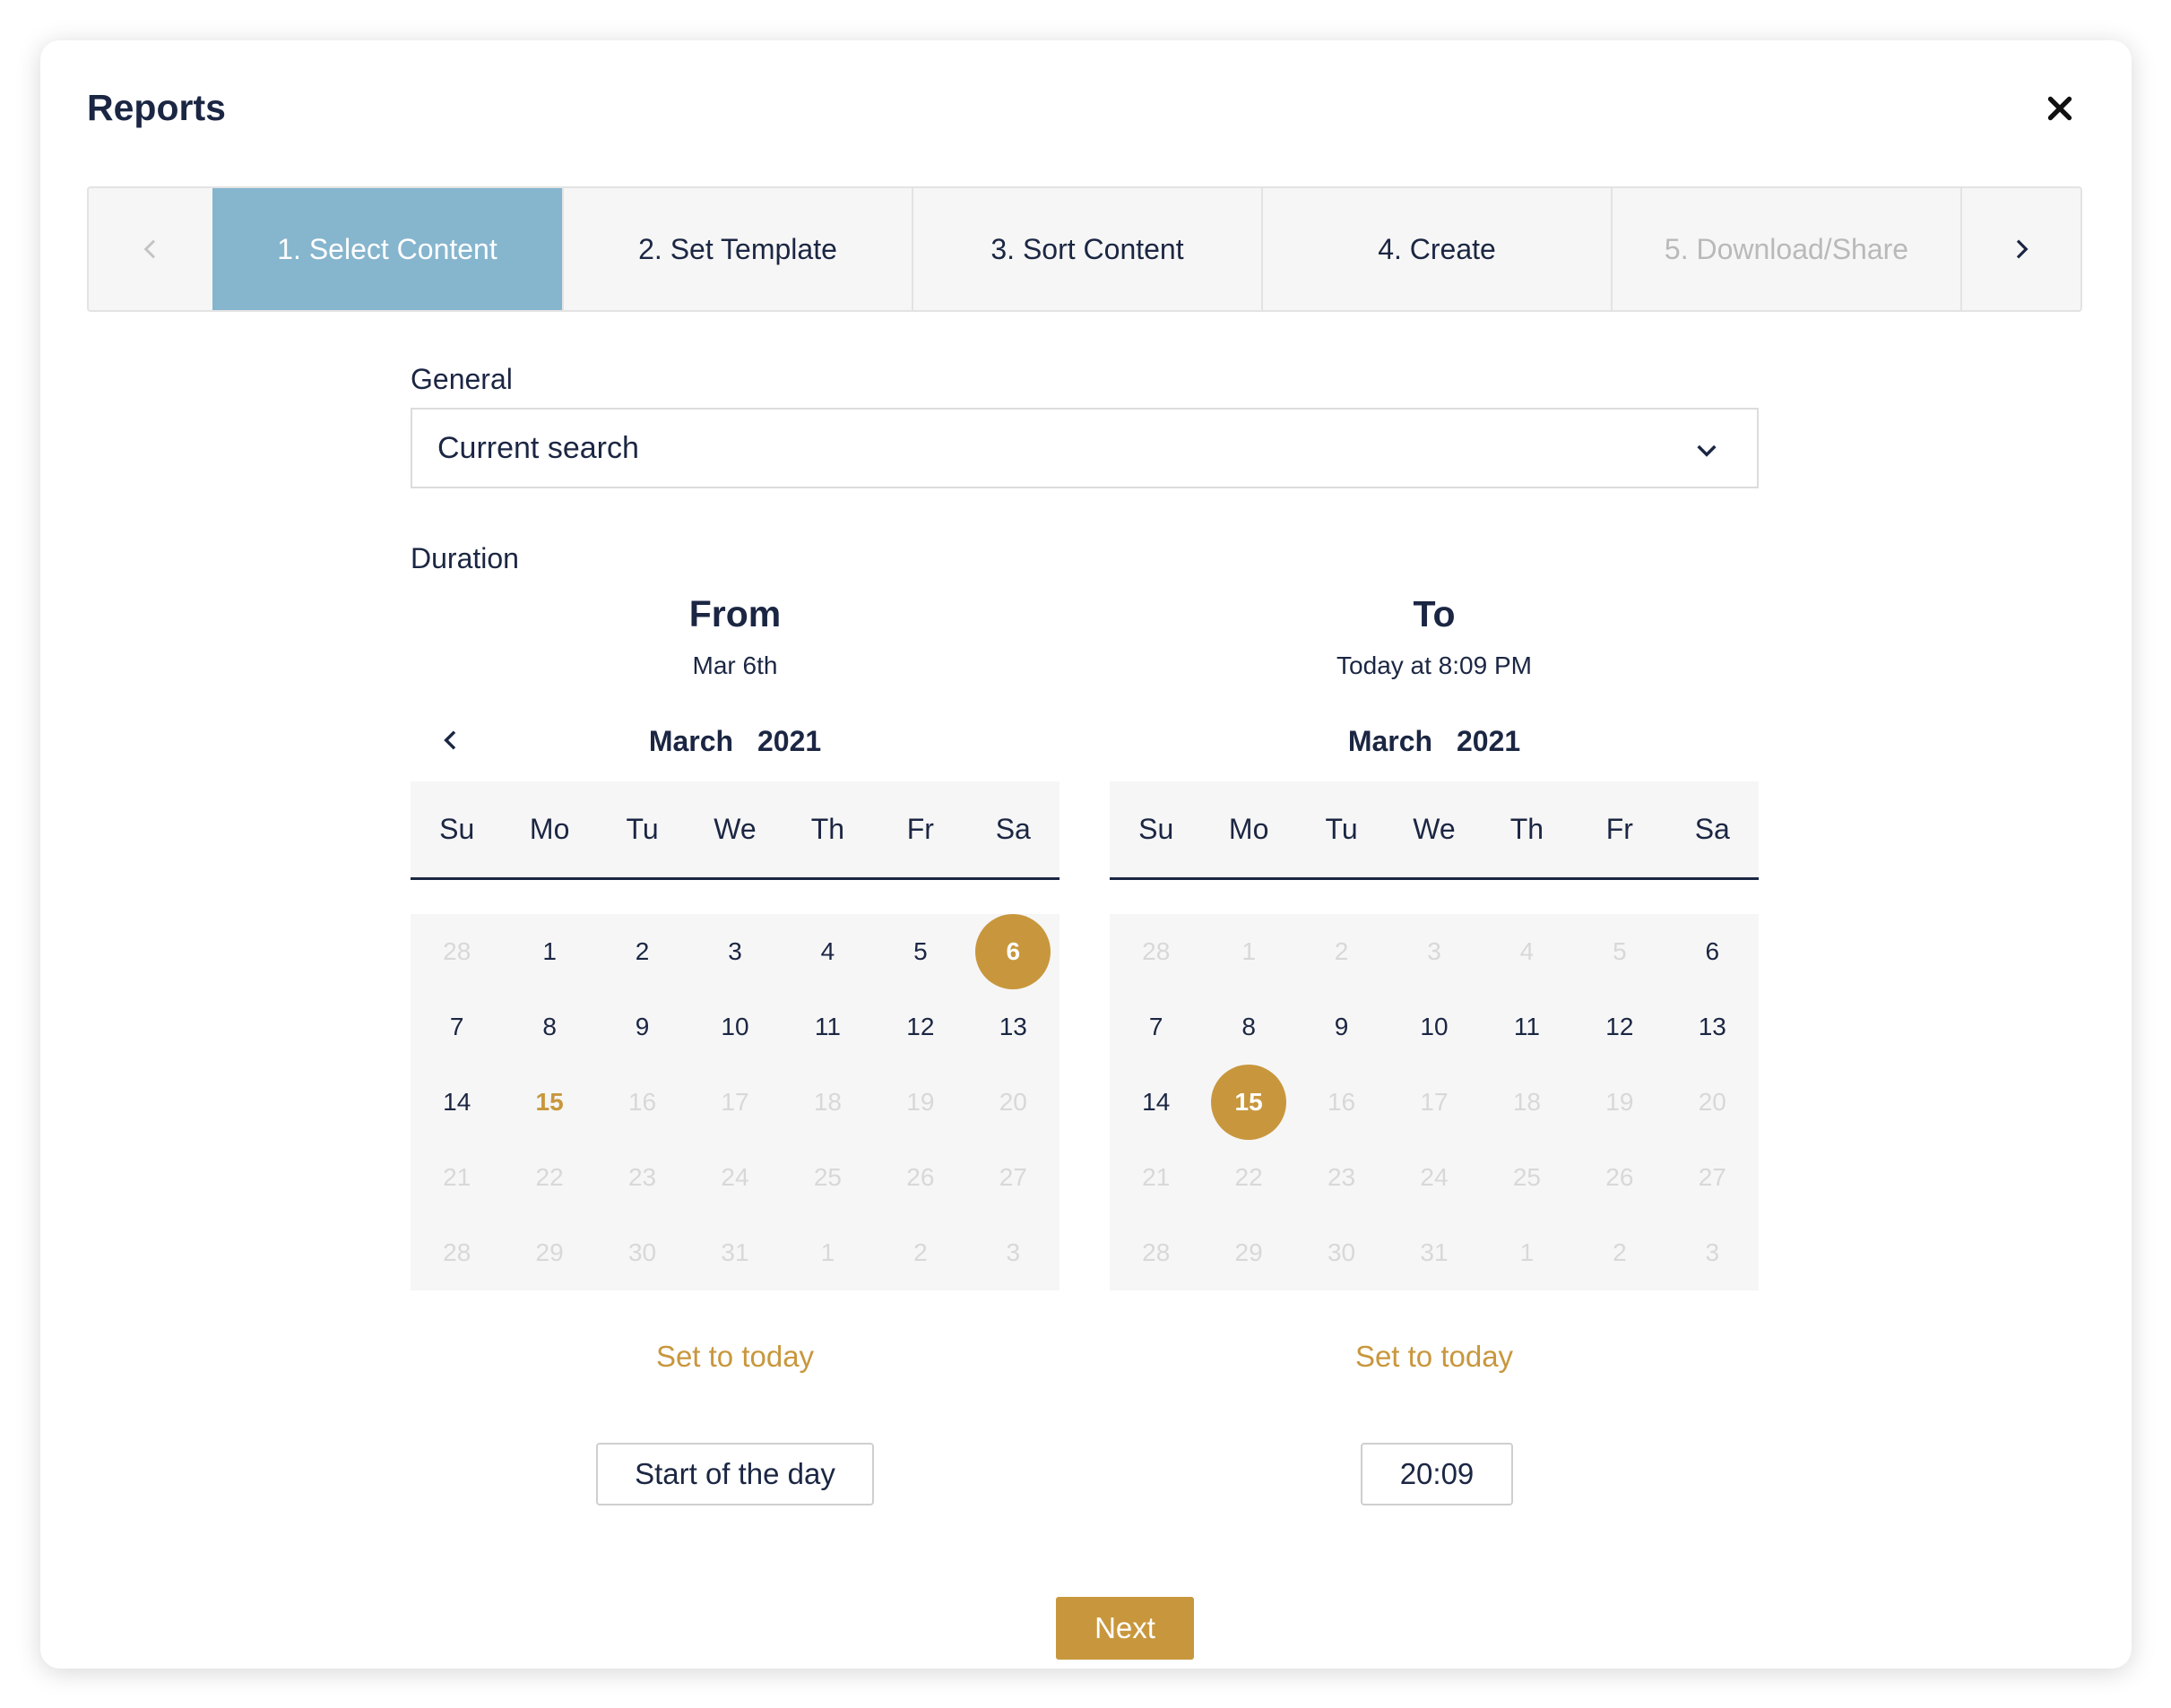  What do you see at coordinates (150, 249) in the screenshot?
I see `stepper-prev-button` at bounding box center [150, 249].